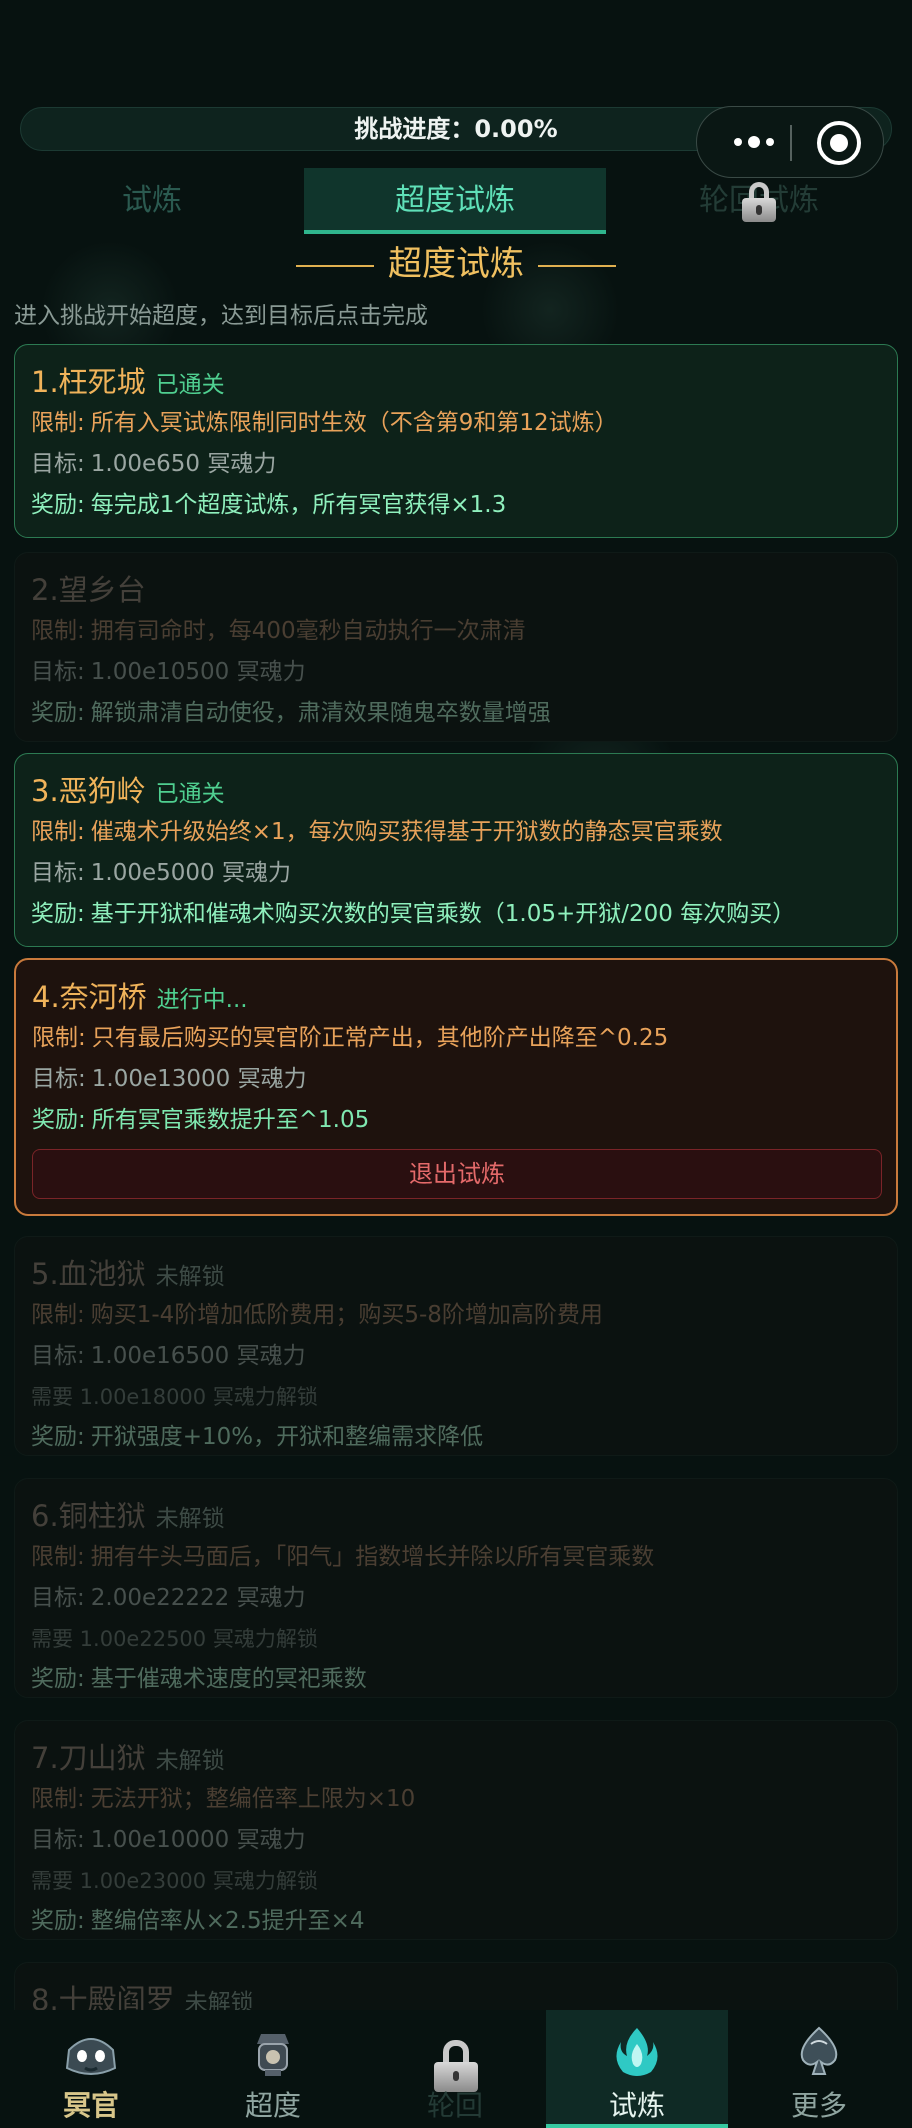 This screenshot has height=2128, width=912. I want to click on challenge-target: 2.00e22222 冥魂力, so click(198, 1598).